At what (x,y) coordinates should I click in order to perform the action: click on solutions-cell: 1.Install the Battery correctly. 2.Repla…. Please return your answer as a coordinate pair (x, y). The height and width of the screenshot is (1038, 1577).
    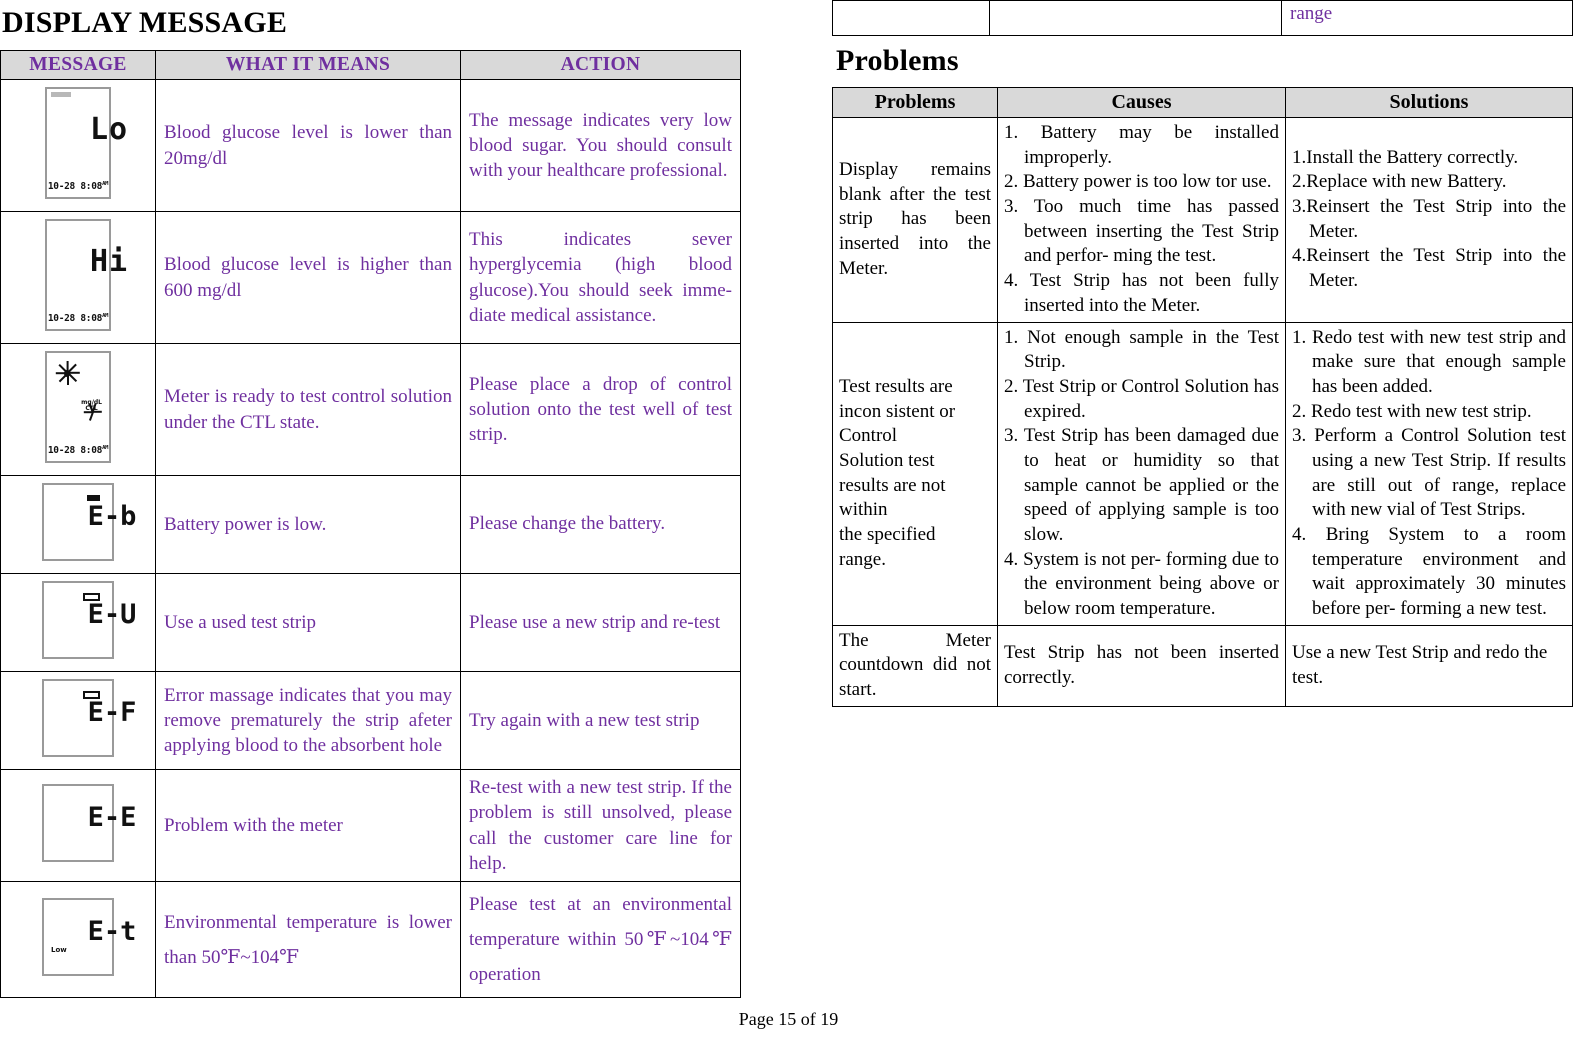
    Looking at the image, I should click on (1429, 220).